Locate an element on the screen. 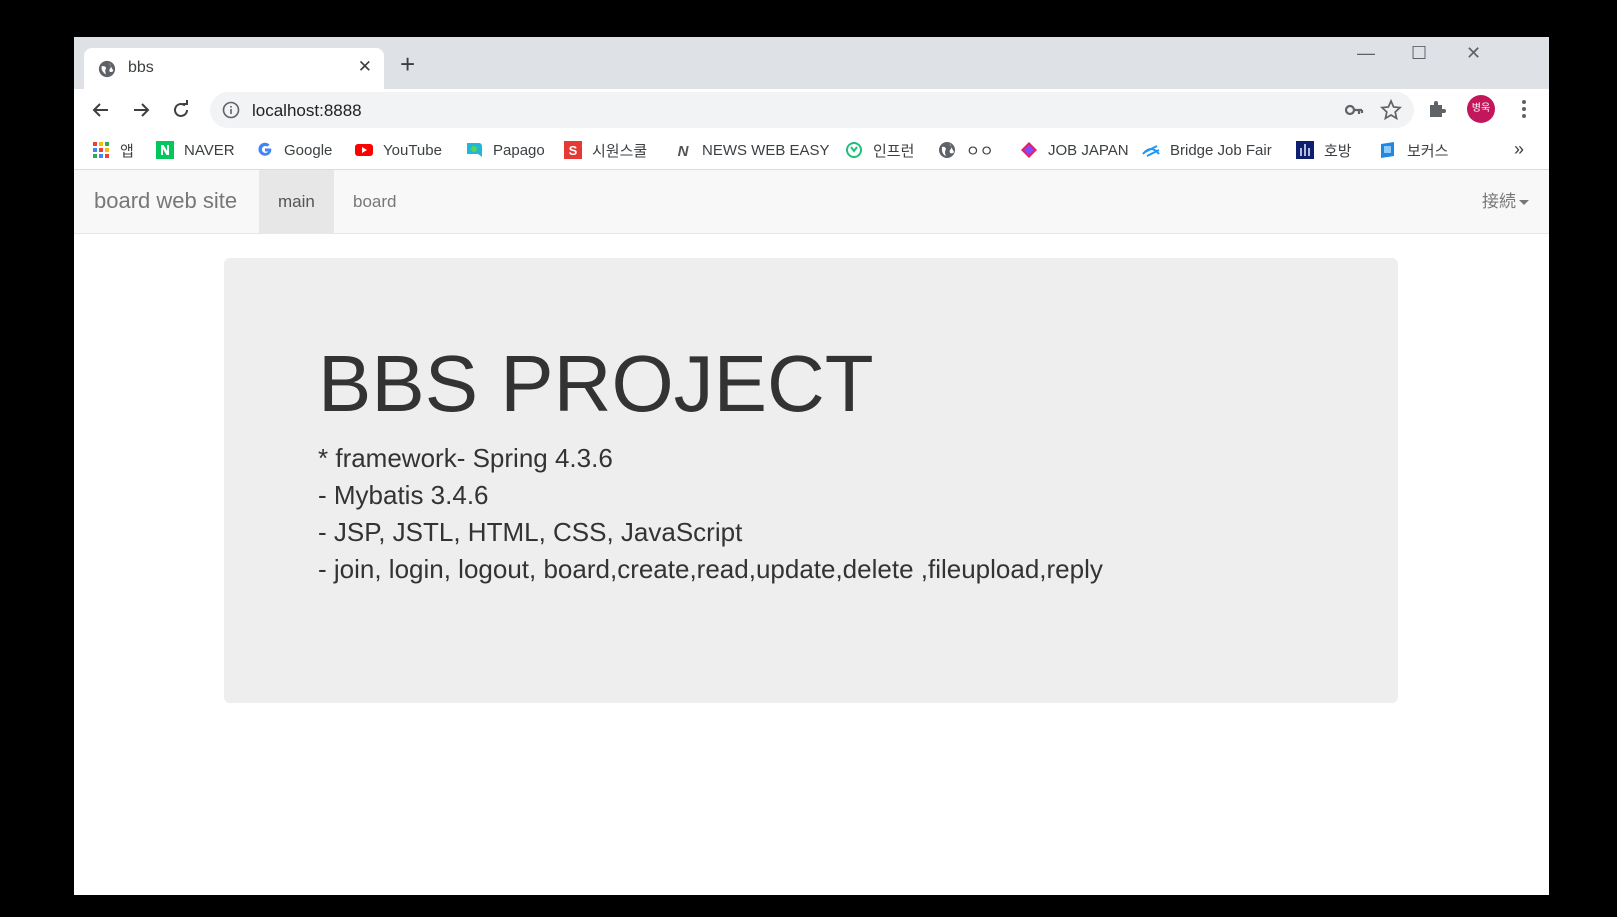  bookmark-label: JOB JAPAN is located at coordinates (1088, 150).